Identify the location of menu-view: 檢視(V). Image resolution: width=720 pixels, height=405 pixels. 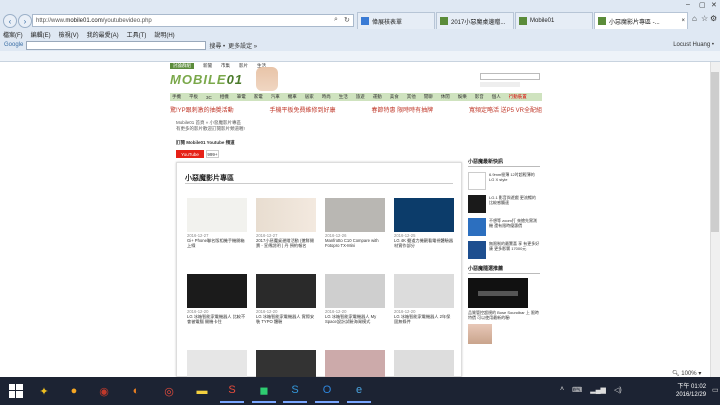
(69, 34).